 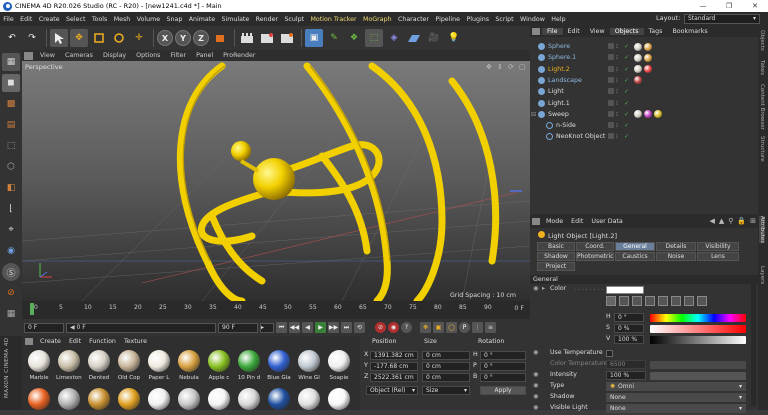 What do you see at coordinates (314, 38) in the screenshot?
I see `cube-icon: ▣` at bounding box center [314, 38].